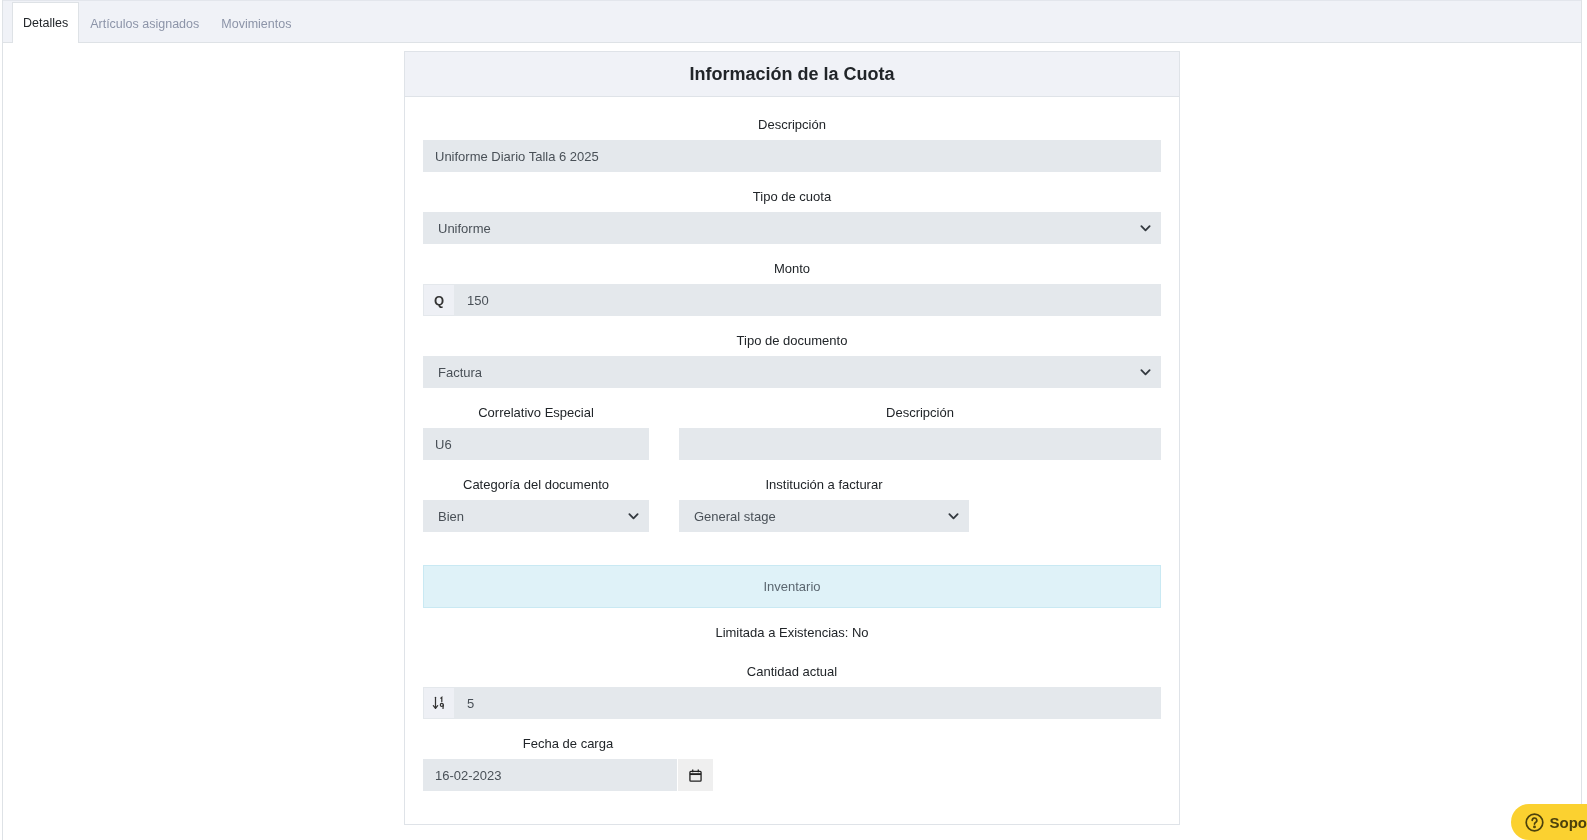  Describe the element at coordinates (1548, 822) in the screenshot. I see `support-button: Sopo` at that location.